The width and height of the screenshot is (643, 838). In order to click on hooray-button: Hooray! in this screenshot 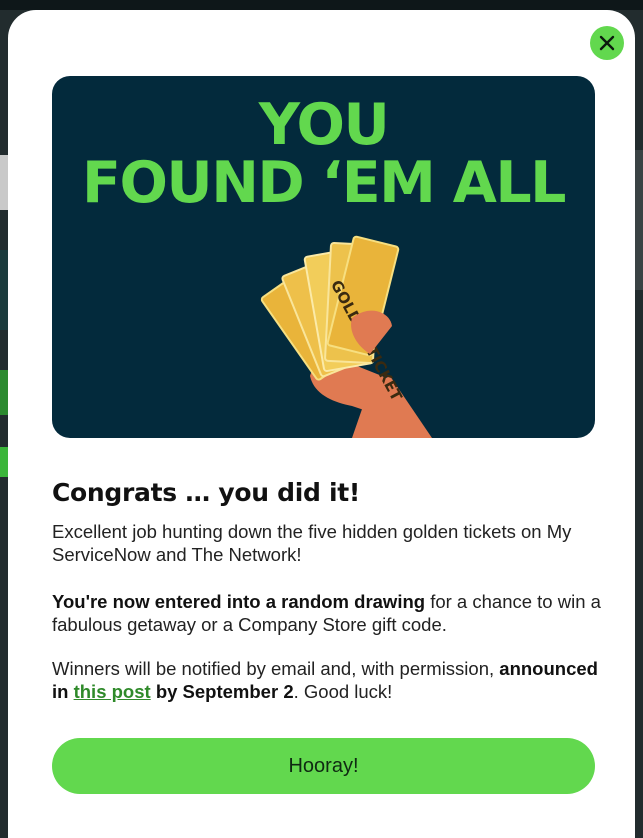, I will do `click(323, 766)`.